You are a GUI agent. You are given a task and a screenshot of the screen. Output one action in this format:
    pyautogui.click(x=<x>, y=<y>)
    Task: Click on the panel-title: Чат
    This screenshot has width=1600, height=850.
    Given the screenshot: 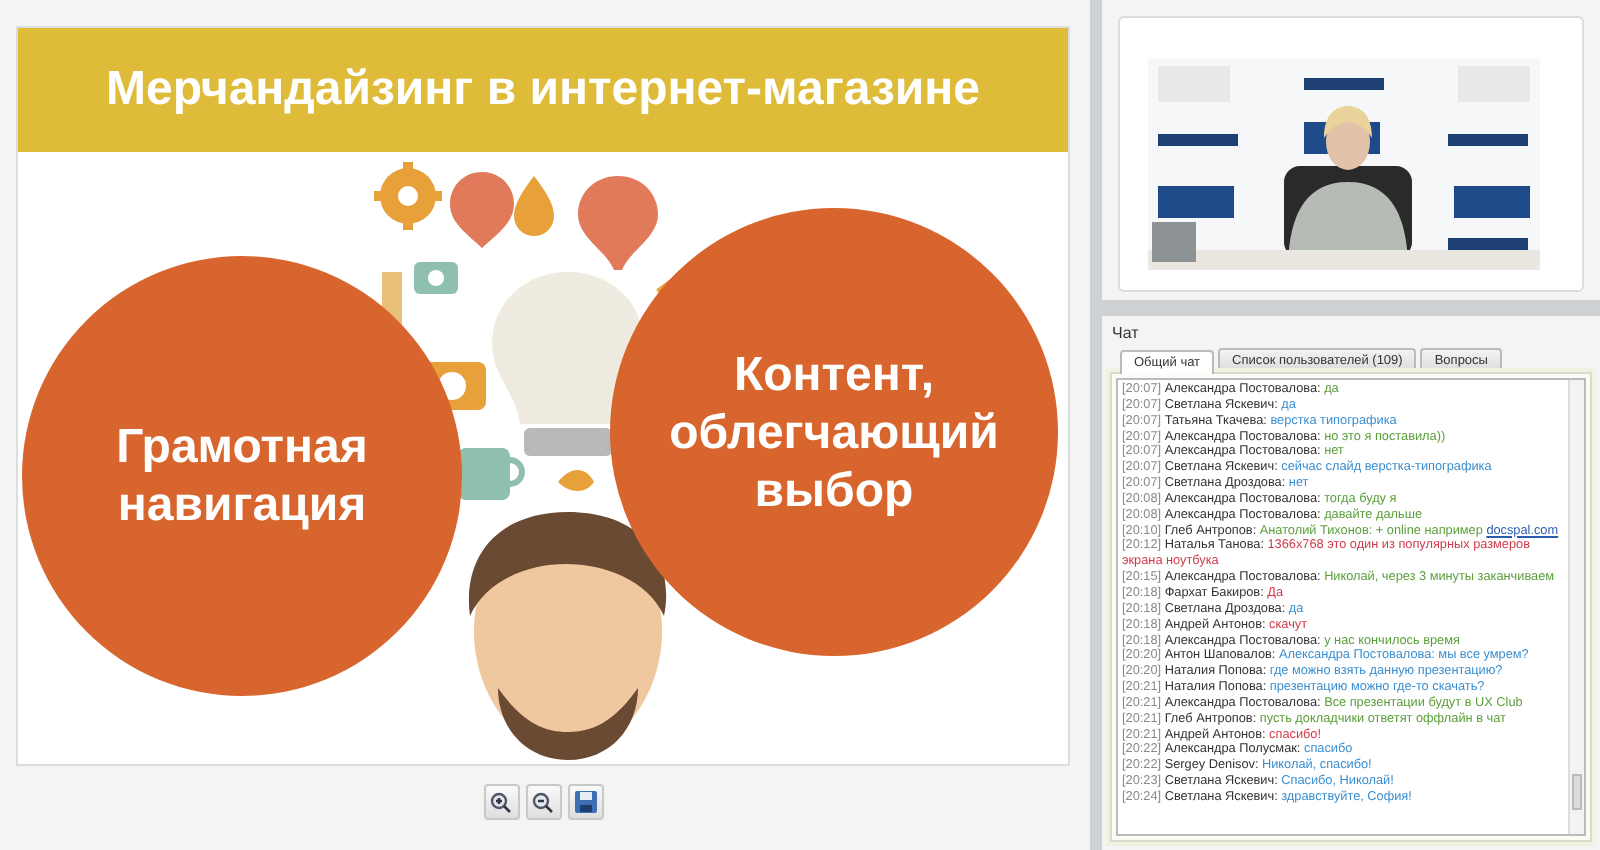 What is the action you would take?
    pyautogui.click(x=1125, y=334)
    